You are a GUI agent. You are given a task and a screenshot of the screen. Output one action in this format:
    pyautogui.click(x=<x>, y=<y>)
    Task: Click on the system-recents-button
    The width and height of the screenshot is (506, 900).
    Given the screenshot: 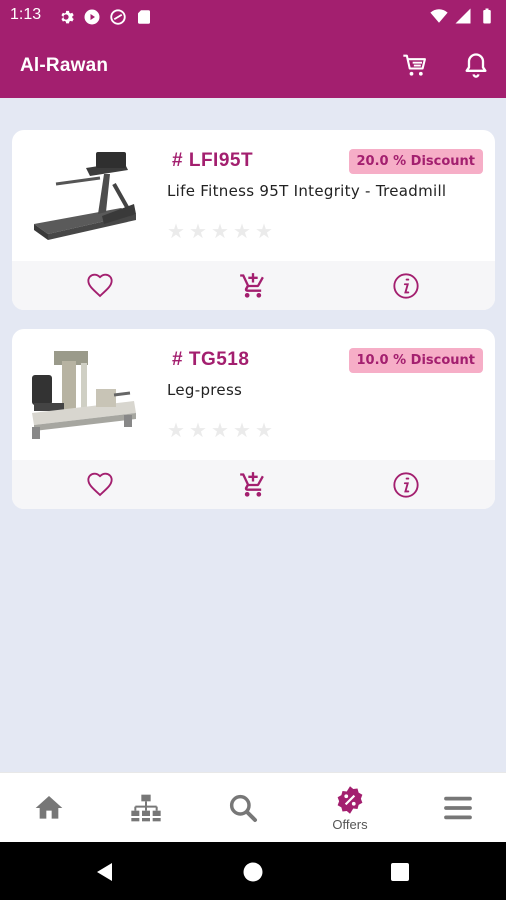 What is the action you would take?
    pyautogui.click(x=400, y=872)
    